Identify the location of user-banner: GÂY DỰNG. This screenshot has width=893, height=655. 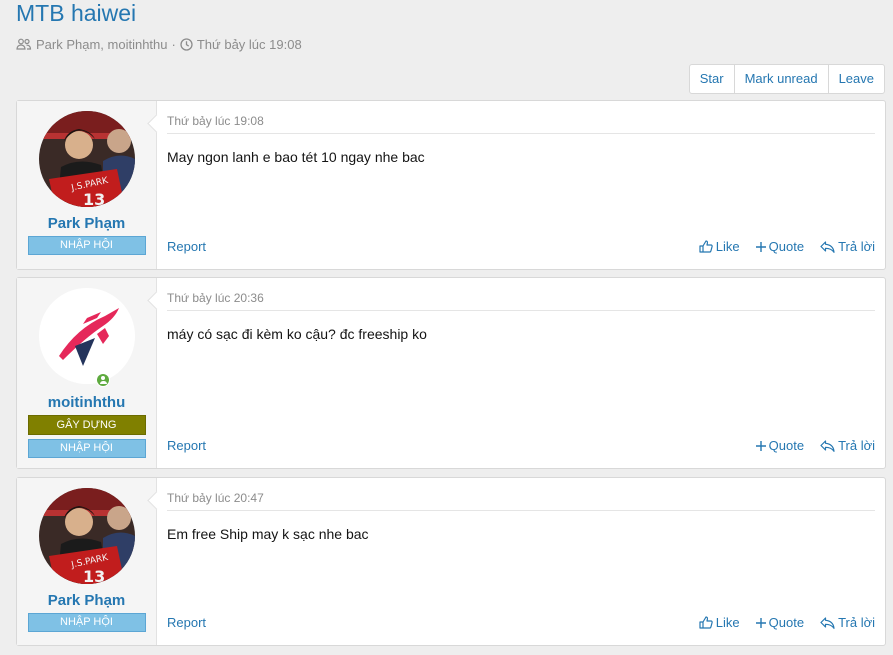
(86, 425).